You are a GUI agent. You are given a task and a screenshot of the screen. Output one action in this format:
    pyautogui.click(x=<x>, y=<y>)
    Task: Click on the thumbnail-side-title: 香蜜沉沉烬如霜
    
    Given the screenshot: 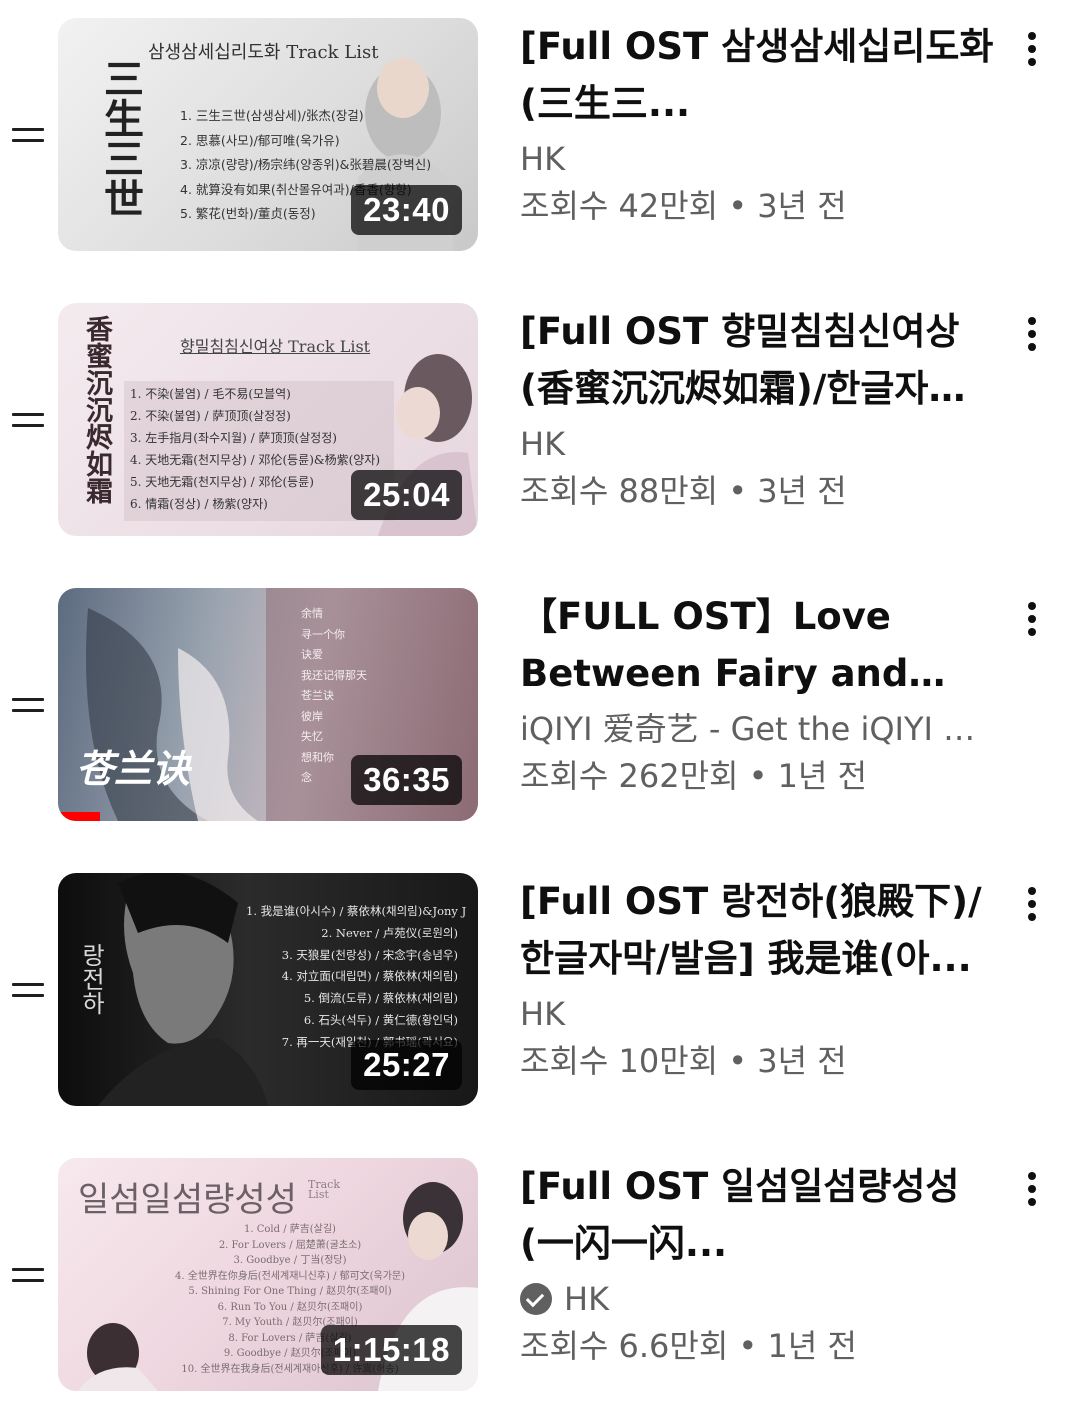 What is the action you would take?
    pyautogui.click(x=96, y=409)
    